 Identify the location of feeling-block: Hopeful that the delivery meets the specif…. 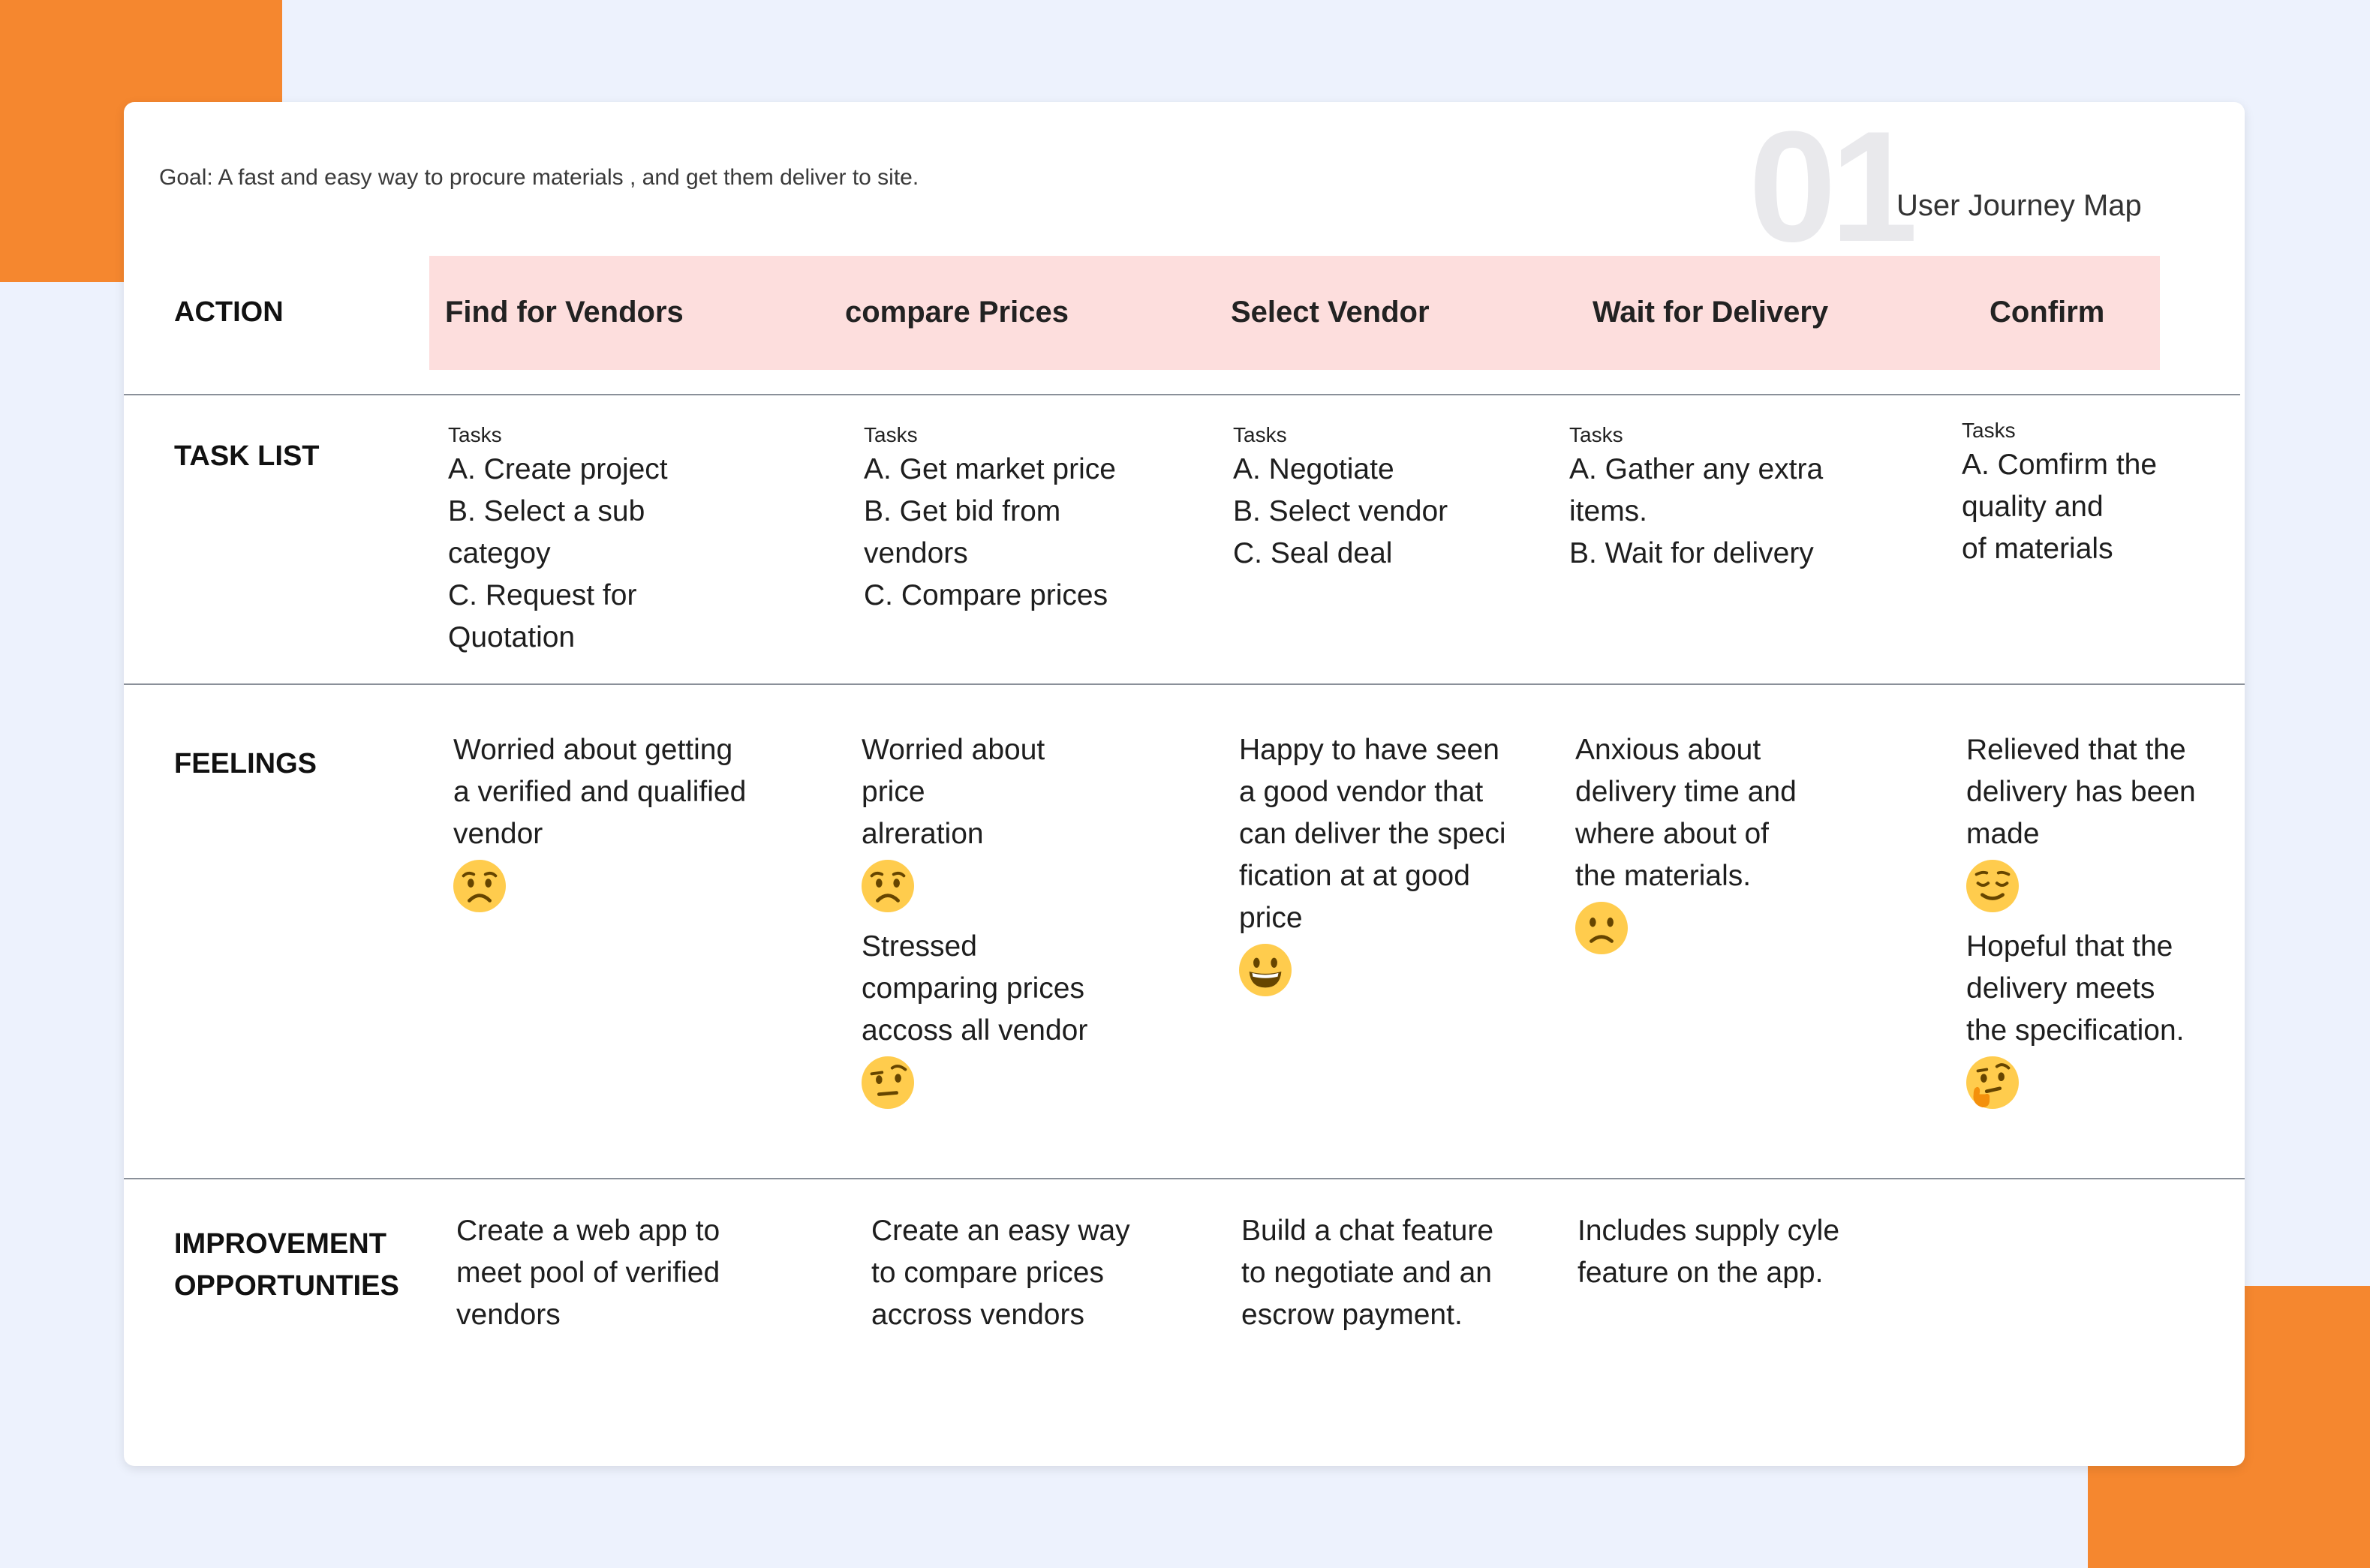
(2081, 1017).